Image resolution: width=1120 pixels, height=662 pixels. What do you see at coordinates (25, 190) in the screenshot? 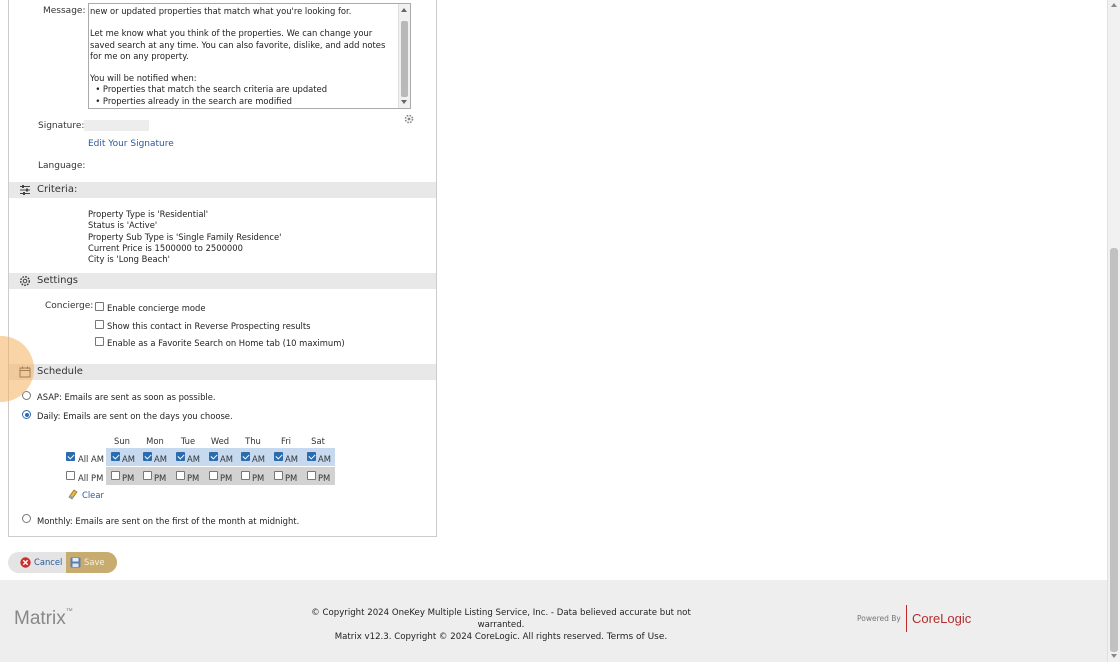
I see `sliders-icon` at bounding box center [25, 190].